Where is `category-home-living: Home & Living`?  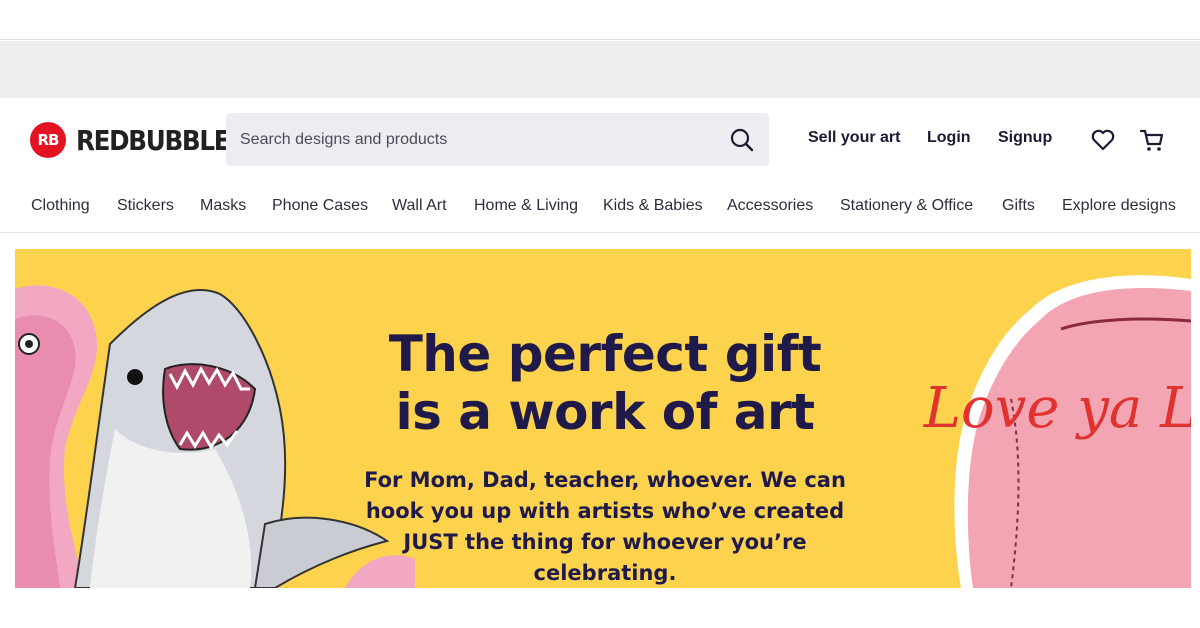 category-home-living: Home & Living is located at coordinates (526, 206).